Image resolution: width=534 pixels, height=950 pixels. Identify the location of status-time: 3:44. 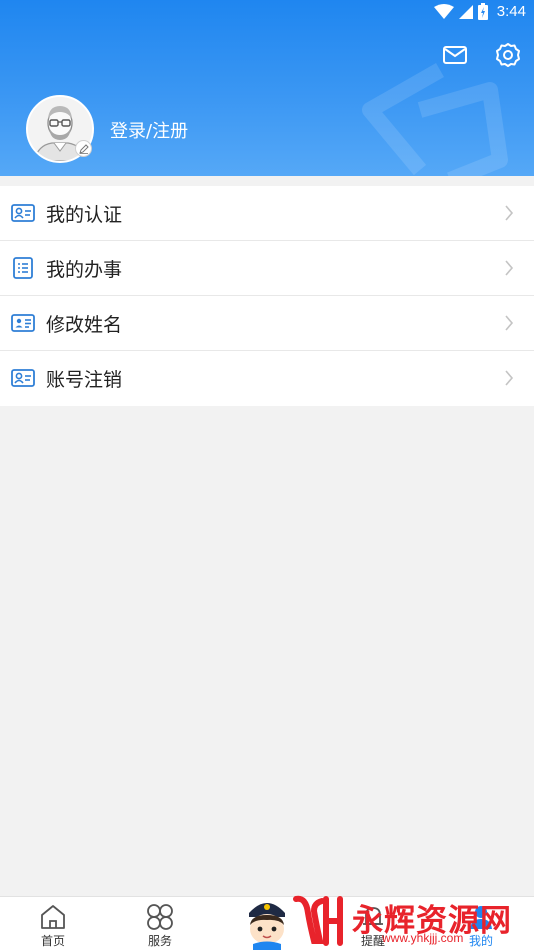
(511, 11).